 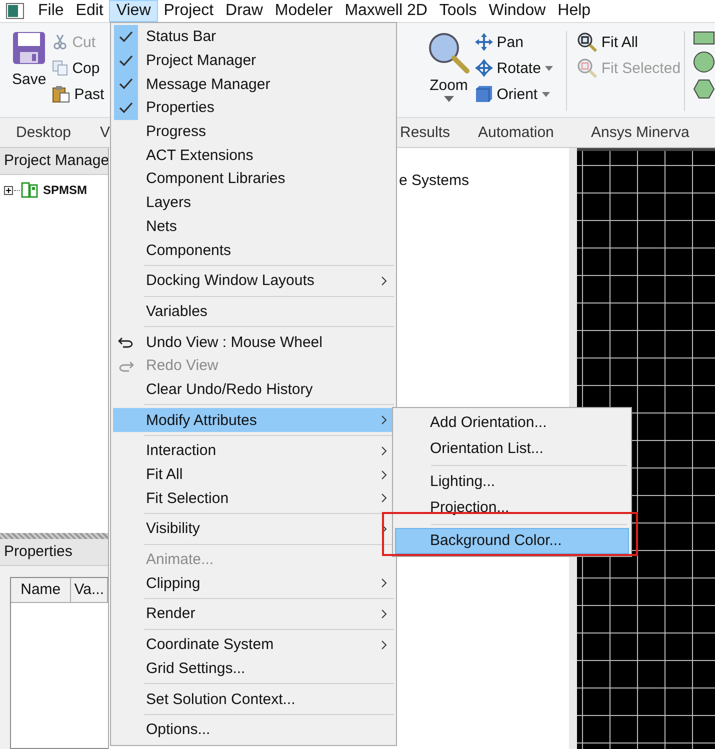 I want to click on tree-item: e Systems, so click(x=434, y=180).